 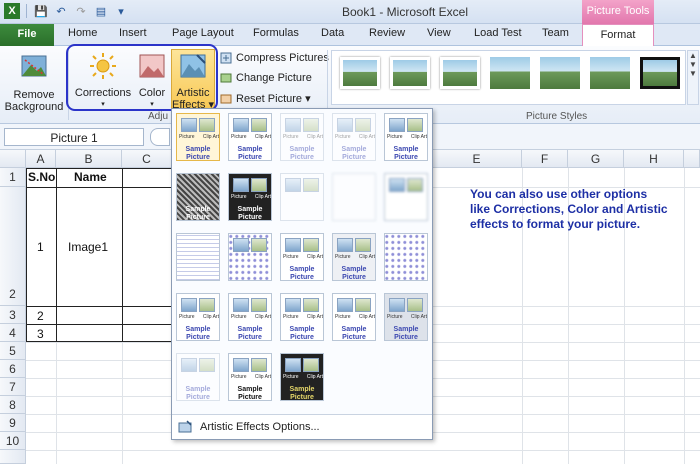 What do you see at coordinates (90, 177) in the screenshot?
I see `cell-b1: Name` at bounding box center [90, 177].